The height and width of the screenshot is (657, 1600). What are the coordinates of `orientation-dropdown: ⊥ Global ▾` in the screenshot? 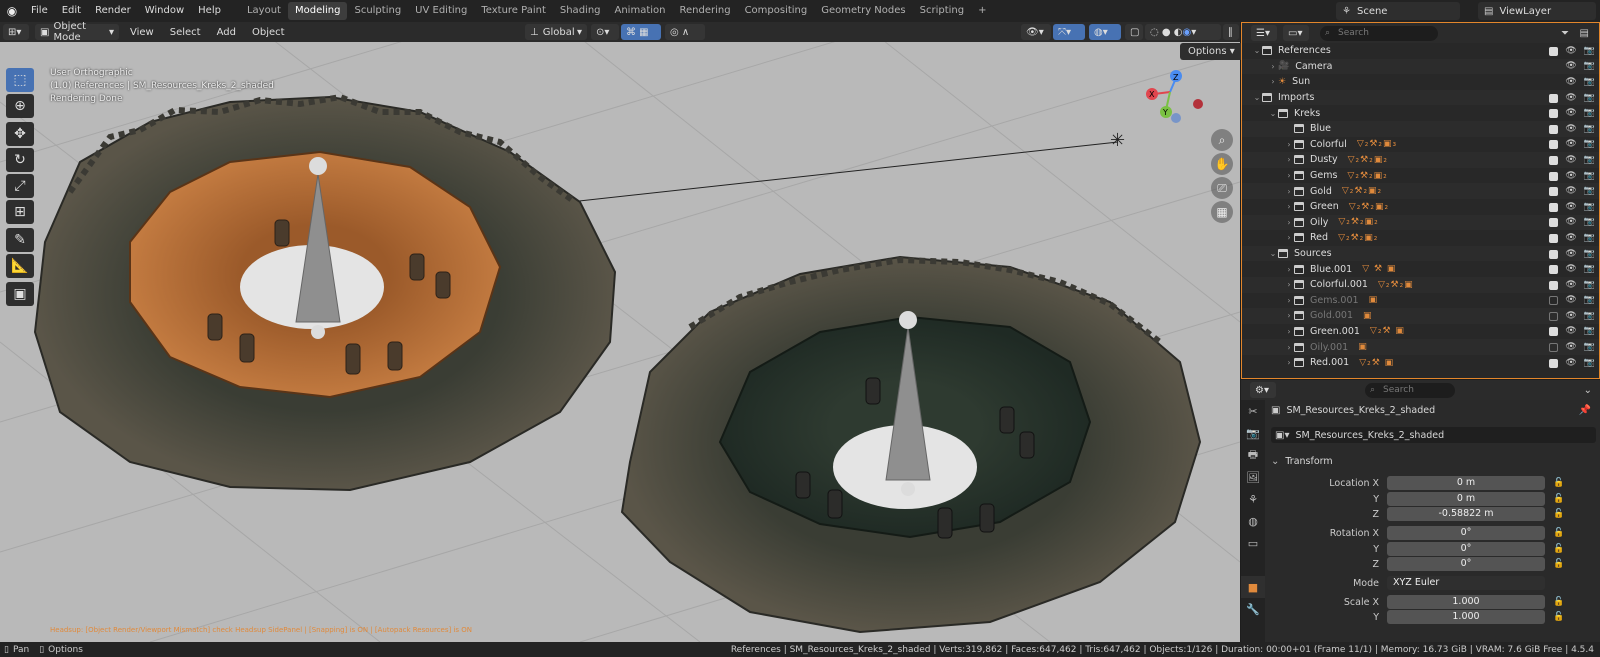 It's located at (556, 32).